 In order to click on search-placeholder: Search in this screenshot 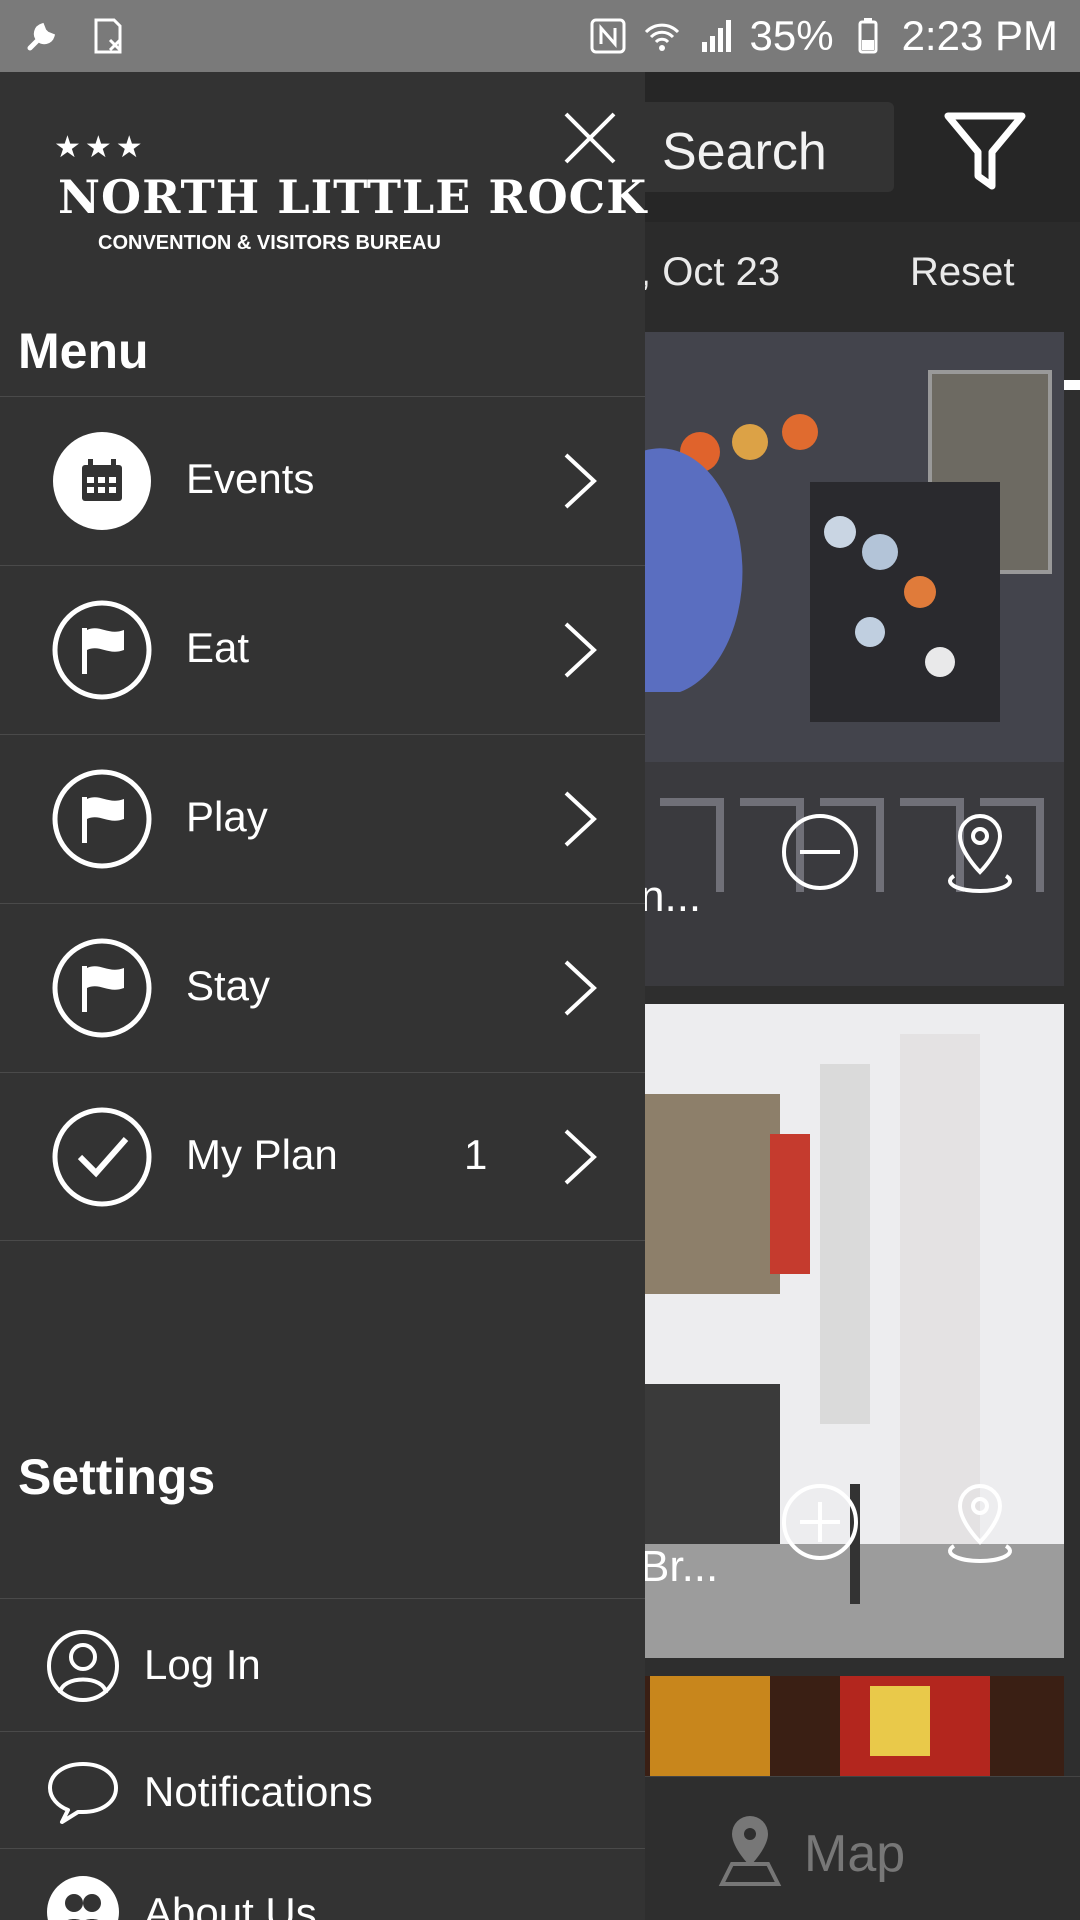, I will do `click(744, 152)`.